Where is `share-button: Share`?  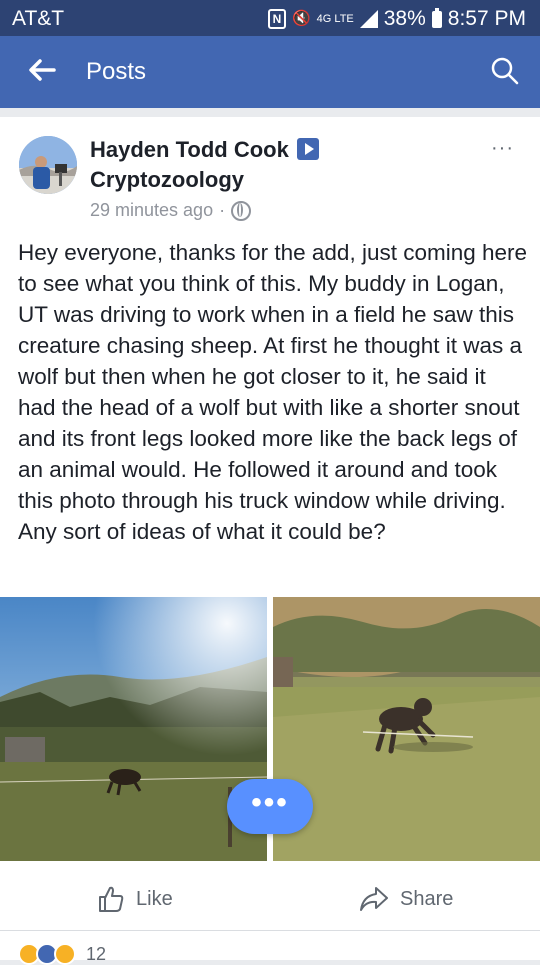 share-button: Share is located at coordinates (405, 899).